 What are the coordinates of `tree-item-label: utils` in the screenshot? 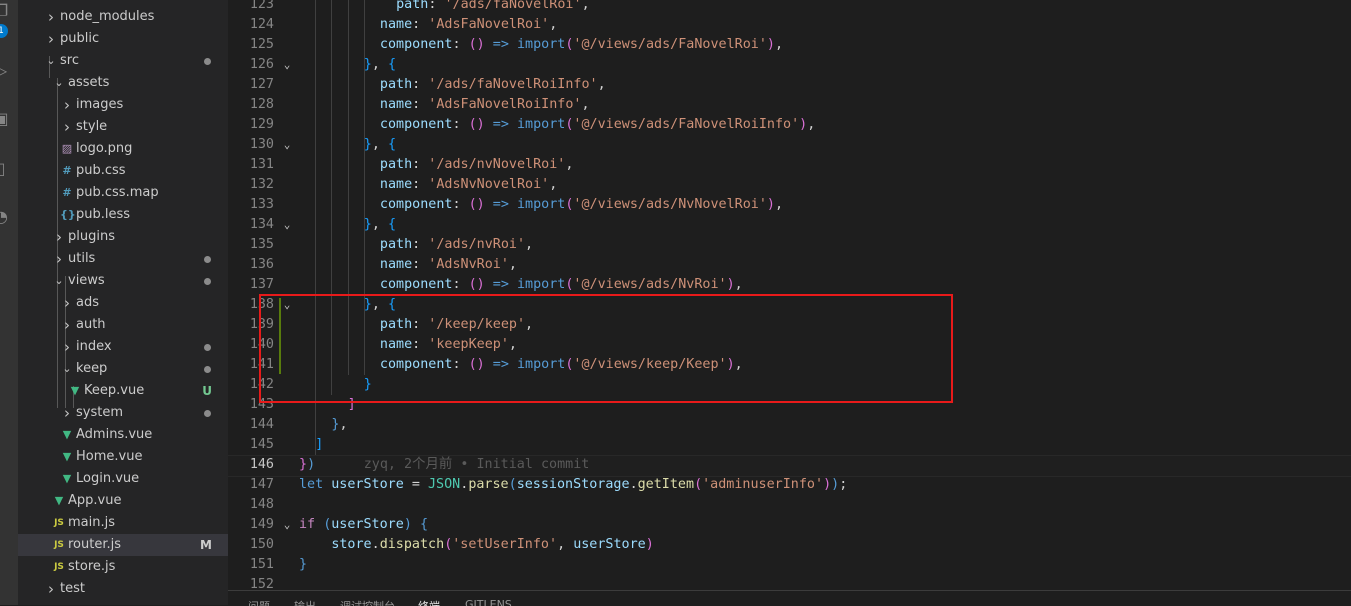 It's located at (82, 258).